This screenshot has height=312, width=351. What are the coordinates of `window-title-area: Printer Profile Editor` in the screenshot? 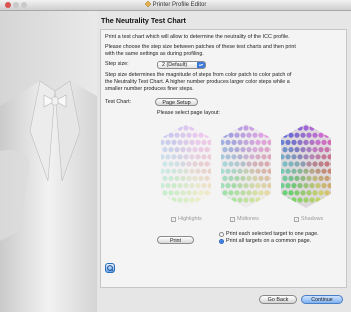 It's located at (175, 4).